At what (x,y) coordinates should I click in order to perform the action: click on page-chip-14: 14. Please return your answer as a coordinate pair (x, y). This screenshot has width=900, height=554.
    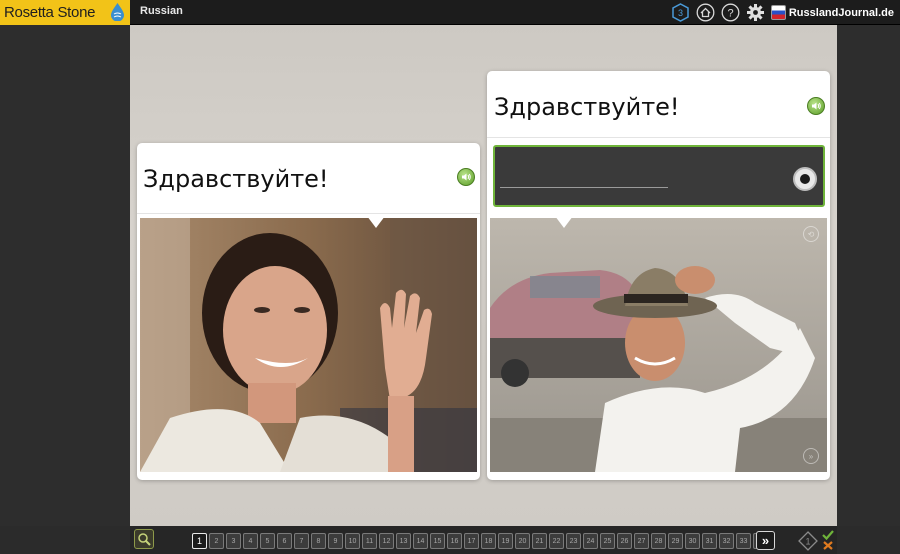
    Looking at the image, I should click on (420, 541).